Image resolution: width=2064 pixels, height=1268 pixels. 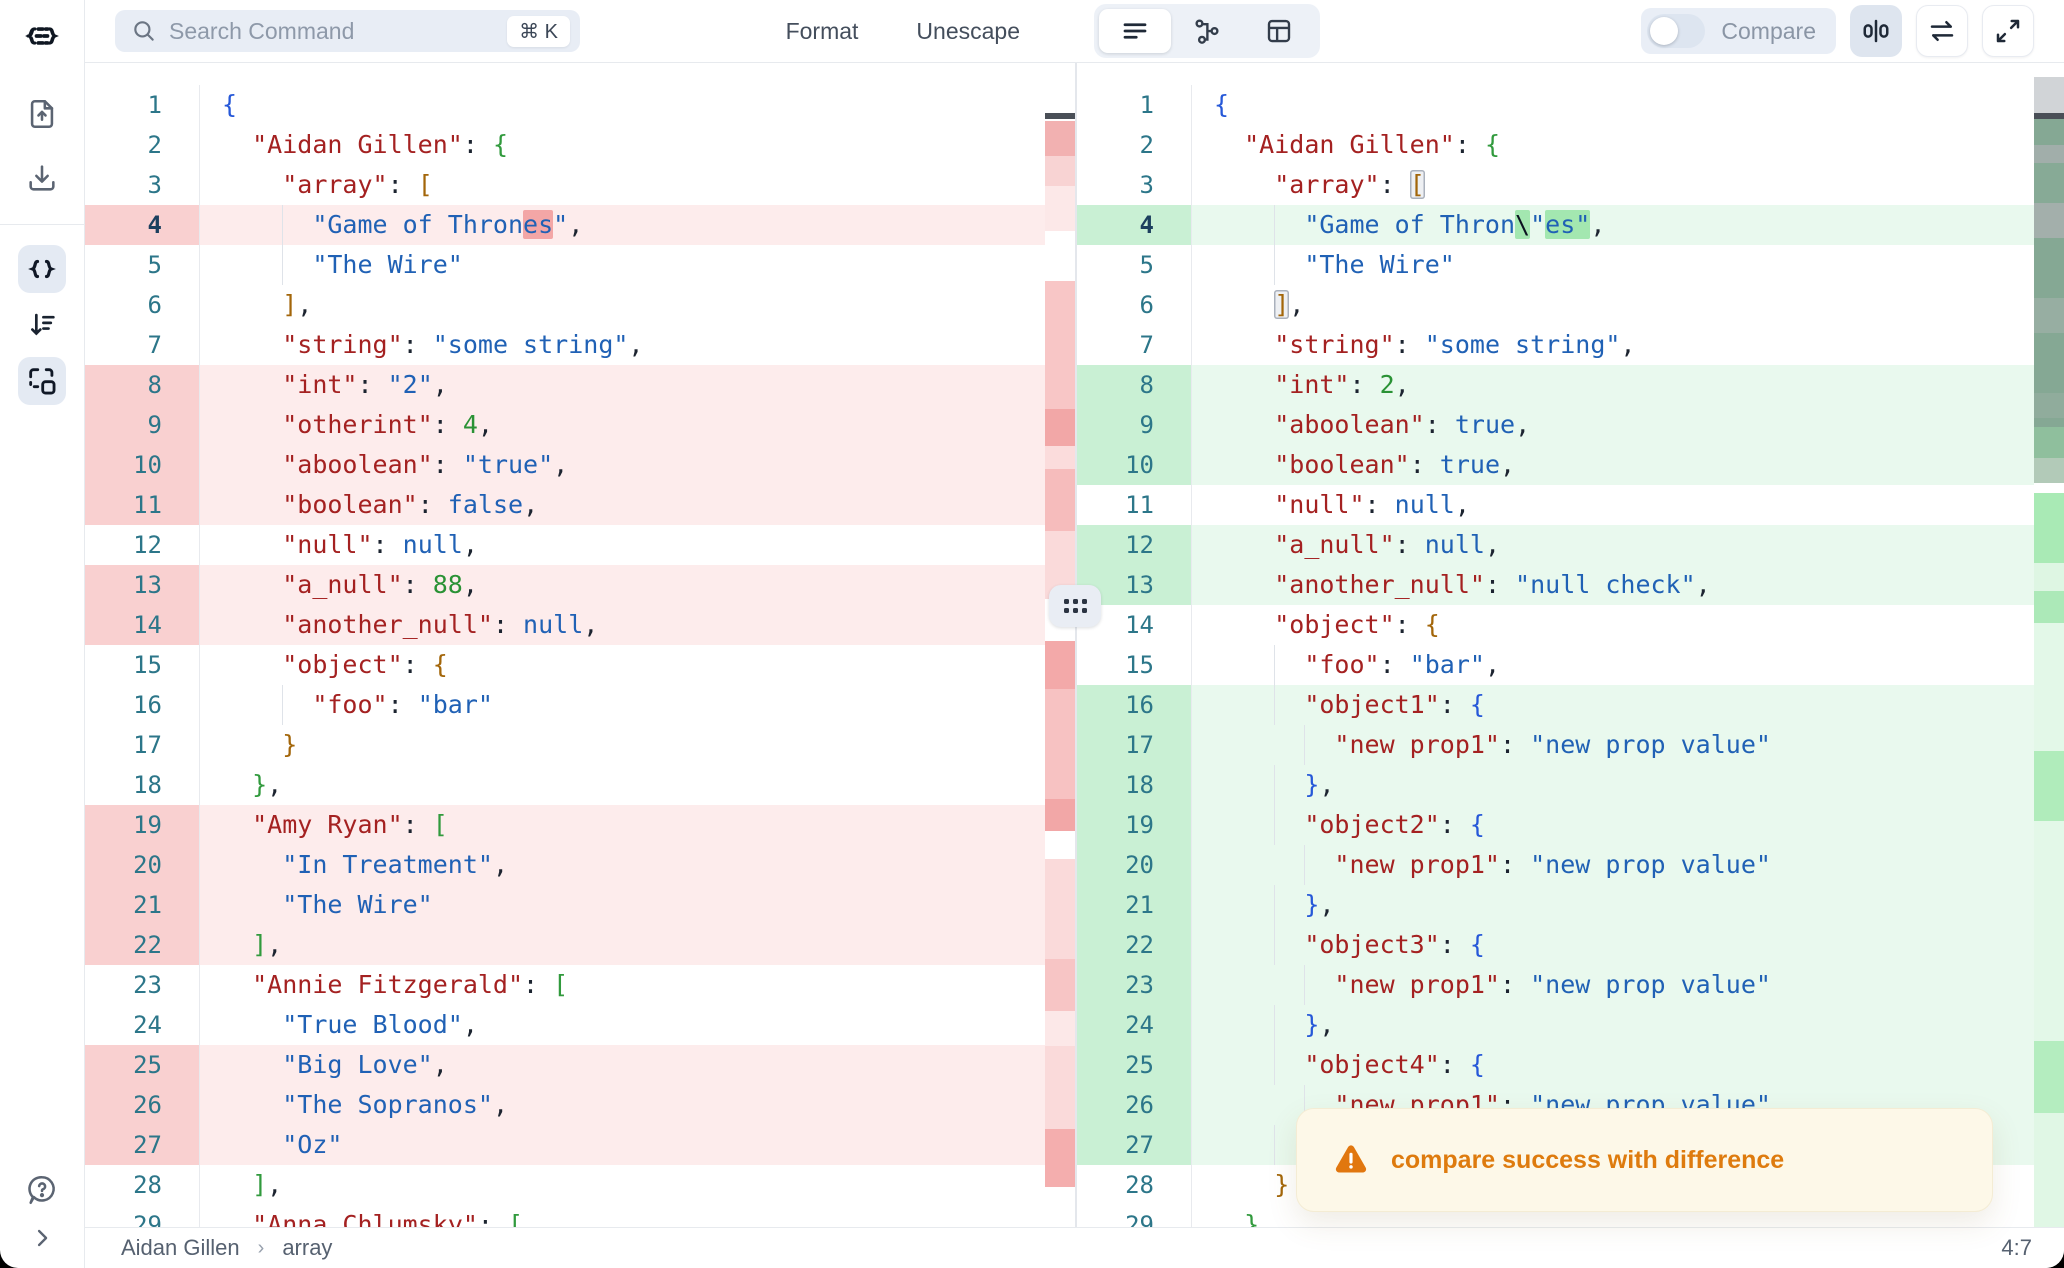 What do you see at coordinates (1570, 905) in the screenshot?
I see `right-code-line: 21 },` at bounding box center [1570, 905].